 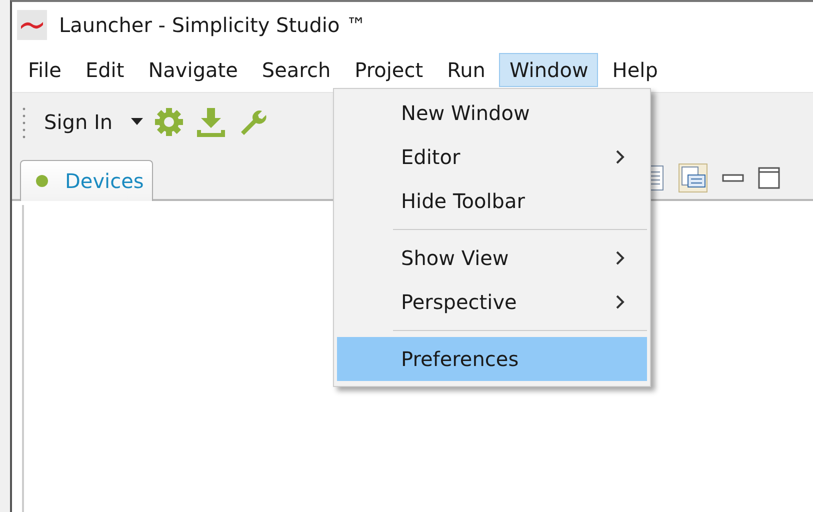 What do you see at coordinates (136, 122) in the screenshot?
I see `dropdown-caret-icon` at bounding box center [136, 122].